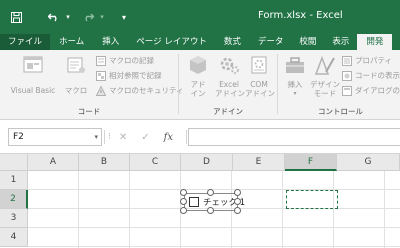  What do you see at coordinates (14, 218) in the screenshot?
I see `row-header-3: 3` at bounding box center [14, 218].